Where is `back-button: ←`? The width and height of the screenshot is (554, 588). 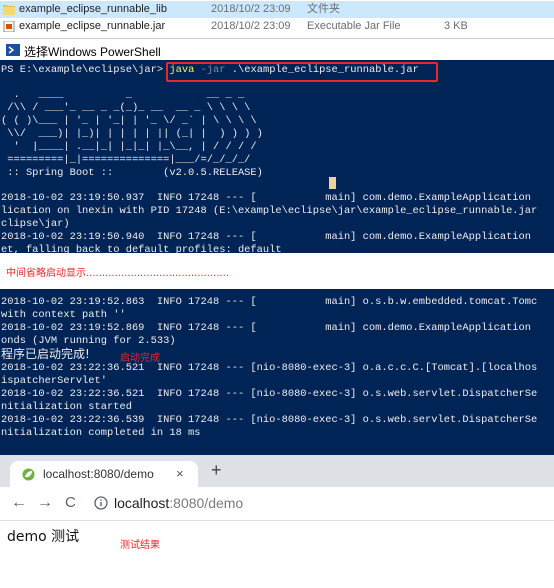
back-button: ← is located at coordinates (19, 503).